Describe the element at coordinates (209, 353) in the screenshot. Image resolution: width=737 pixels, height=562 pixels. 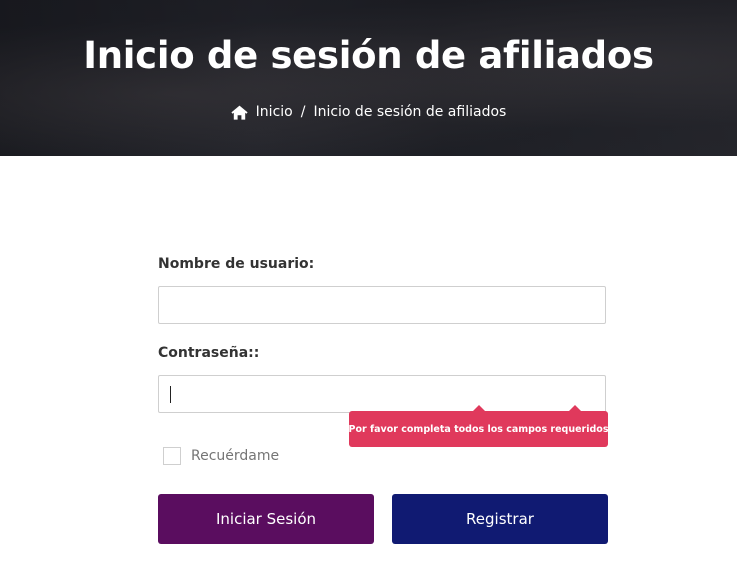
I see `password-label: Contraseña::` at that location.